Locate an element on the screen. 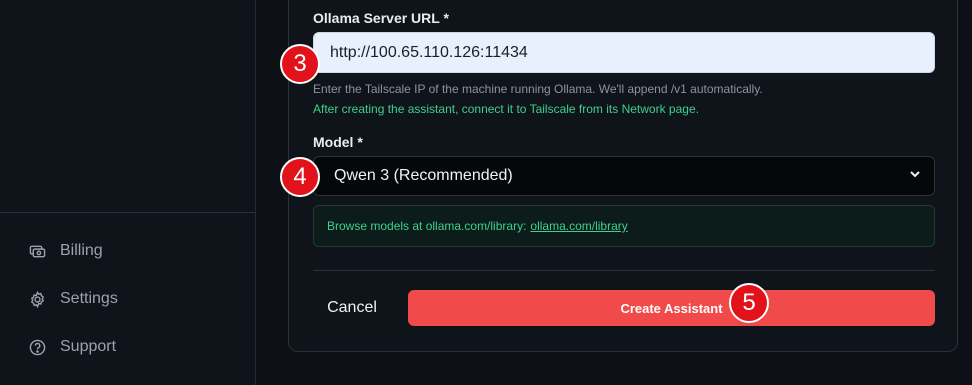  model-info-text: Browse models at ollama.com/library: is located at coordinates (427, 226).